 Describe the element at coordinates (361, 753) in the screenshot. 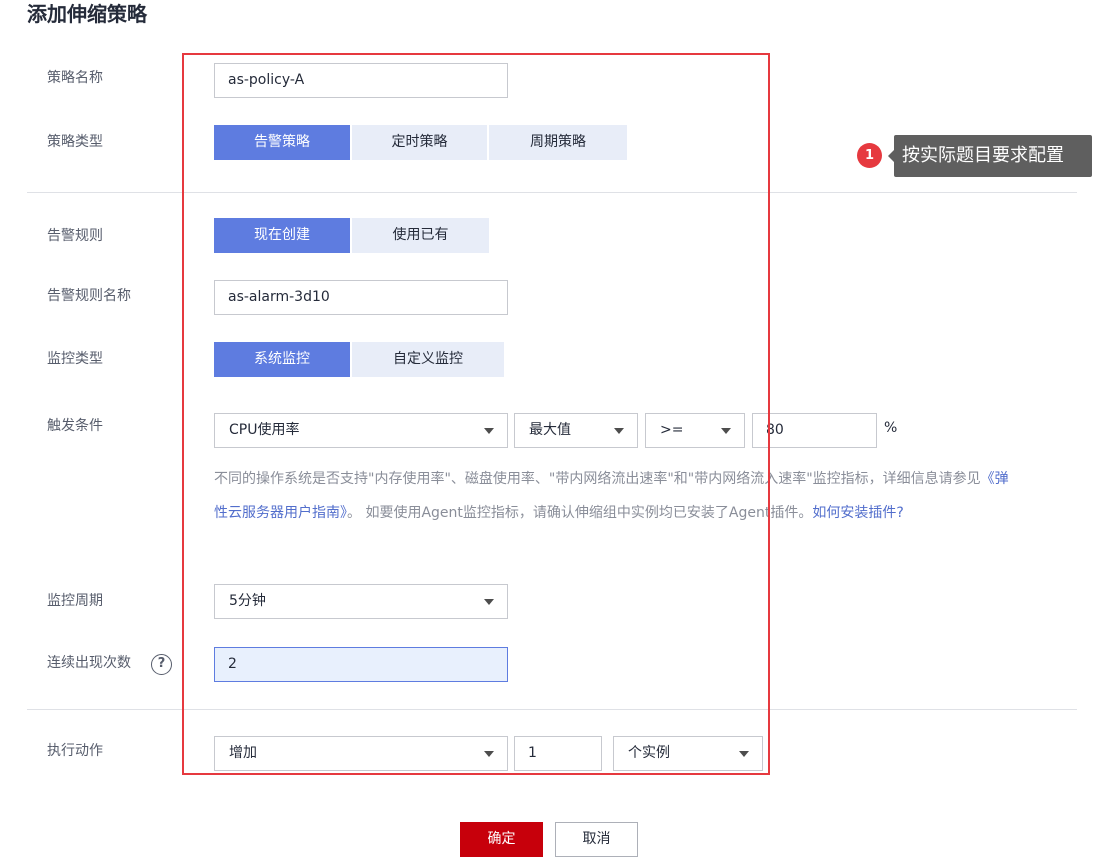

I see `action-operation-select: 增加` at that location.